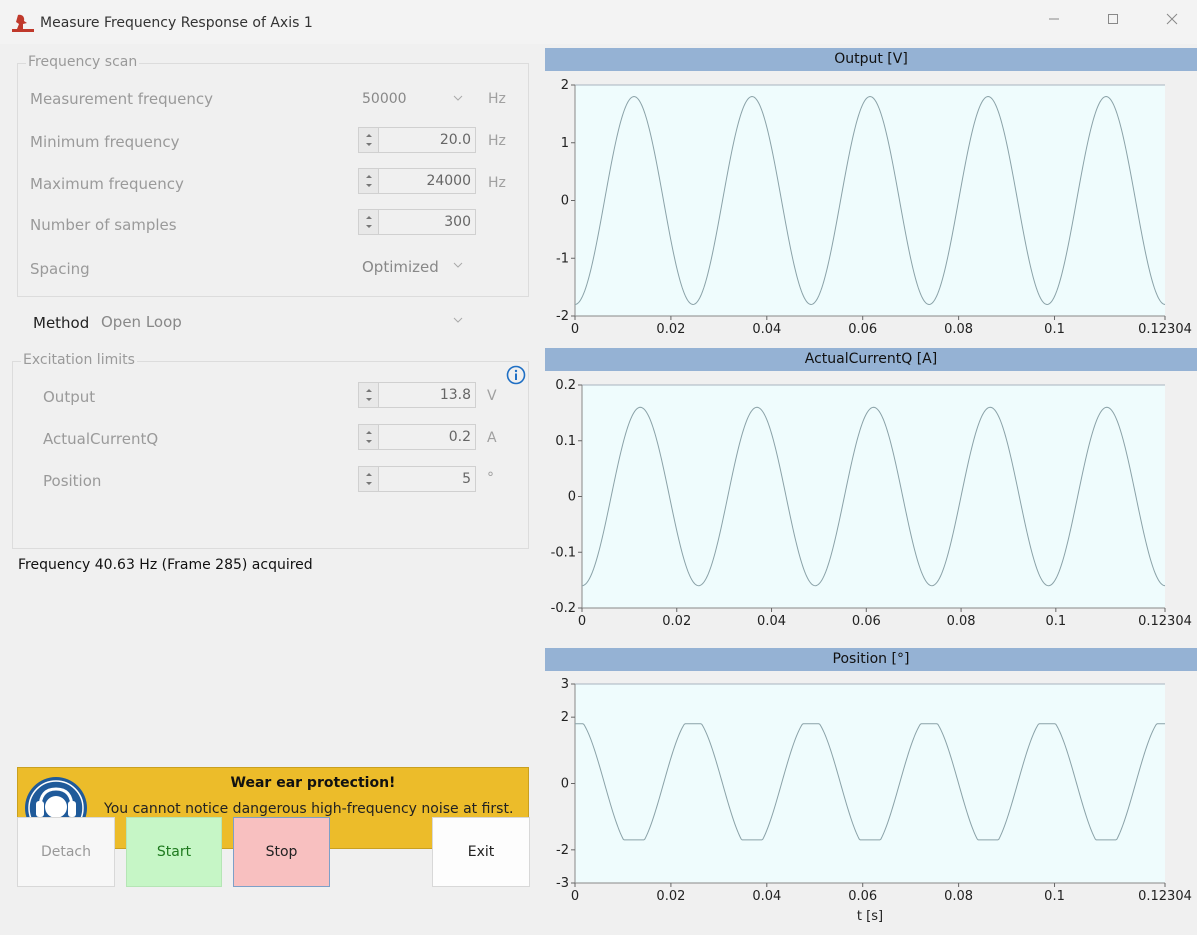 The width and height of the screenshot is (1197, 935). What do you see at coordinates (457, 222) in the screenshot?
I see `number-of-samples-value: 300` at bounding box center [457, 222].